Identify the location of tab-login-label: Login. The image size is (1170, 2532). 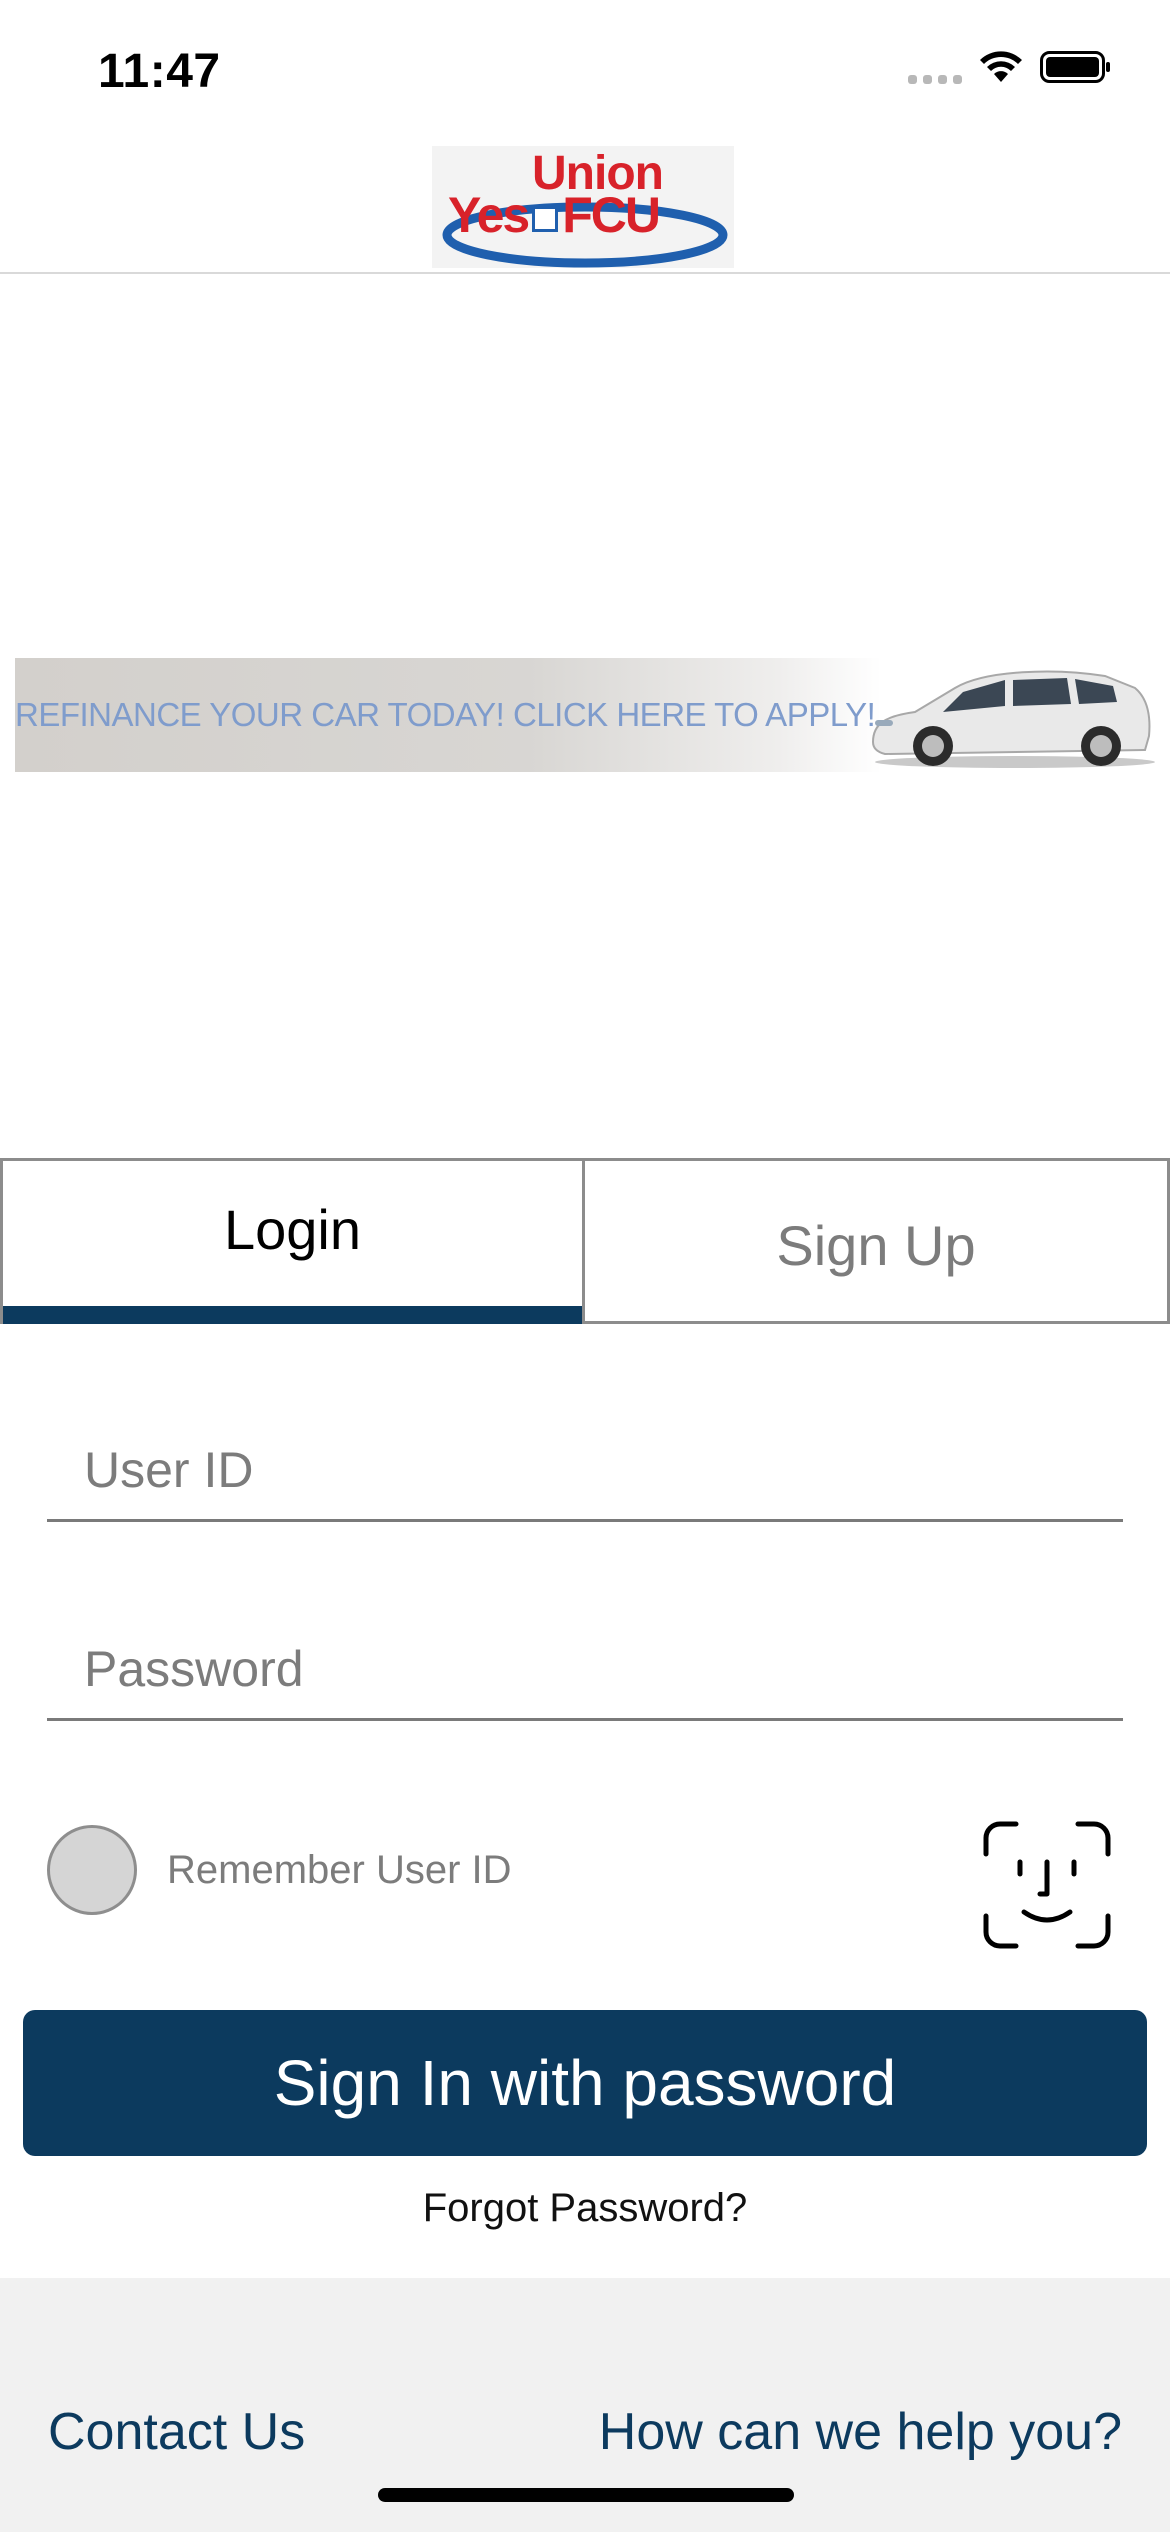
(292, 1229).